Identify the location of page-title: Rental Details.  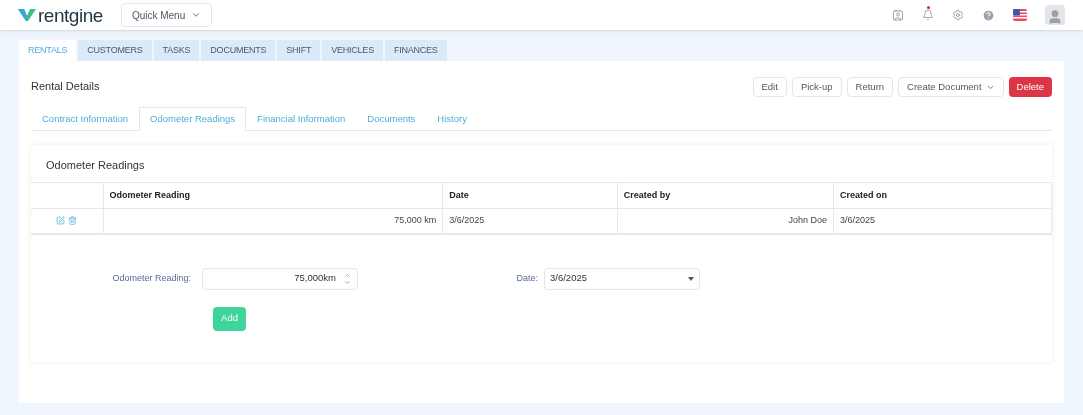
(65, 86).